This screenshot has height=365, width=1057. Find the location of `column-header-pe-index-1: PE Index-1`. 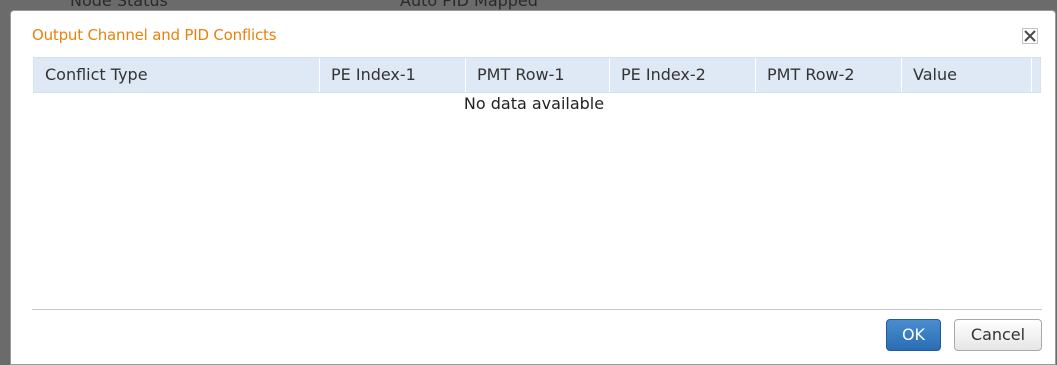

column-header-pe-index-1: PE Index-1 is located at coordinates (393, 75).